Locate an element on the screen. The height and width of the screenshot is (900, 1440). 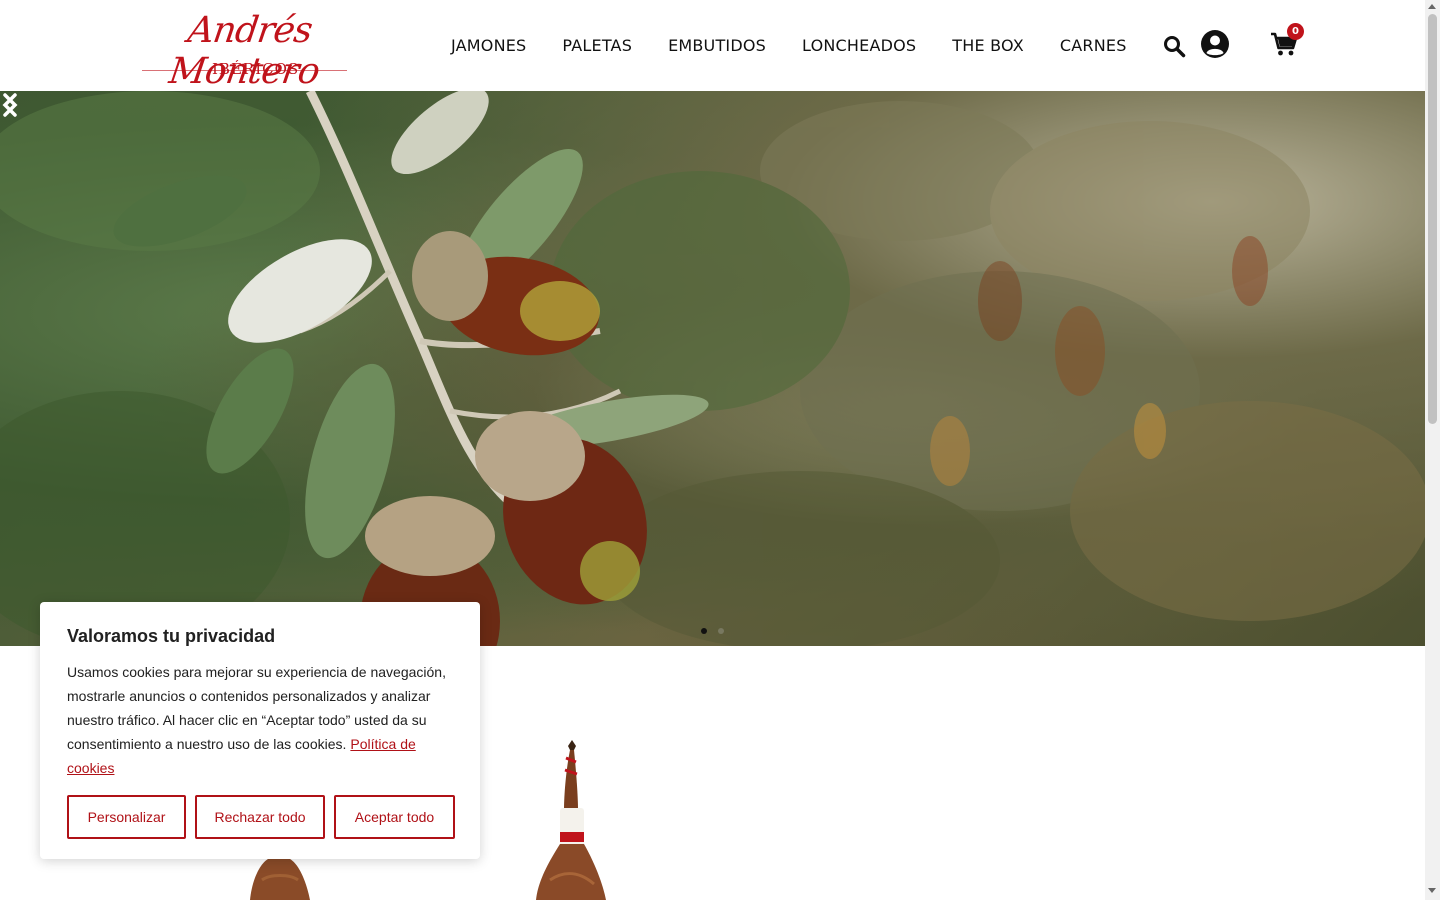
scroll-down-arrow is located at coordinates (1432, 890).